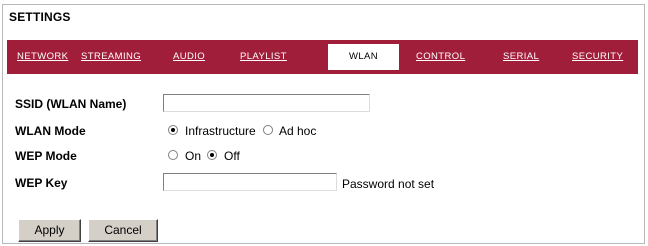  Describe the element at coordinates (263, 57) in the screenshot. I see `tab-playlist: PLAYLIST` at that location.